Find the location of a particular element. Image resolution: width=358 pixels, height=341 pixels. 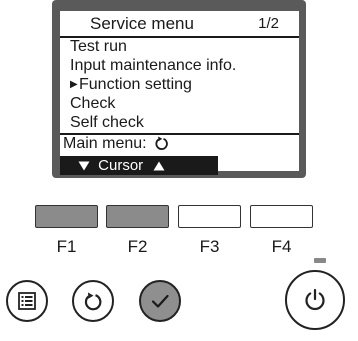

checkmark-icon is located at coordinates (160, 301).